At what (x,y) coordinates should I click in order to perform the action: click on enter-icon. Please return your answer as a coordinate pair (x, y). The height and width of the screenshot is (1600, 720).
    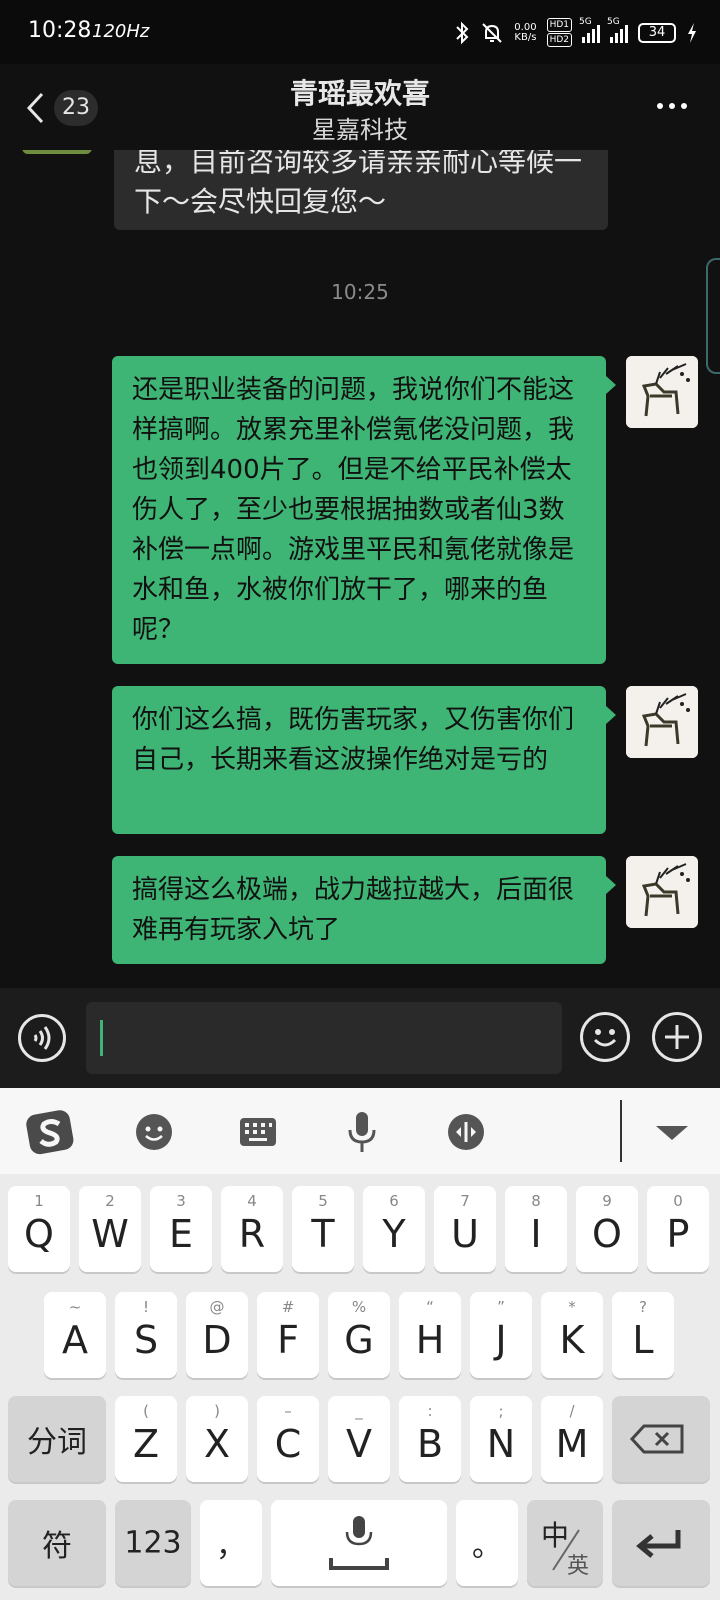
    Looking at the image, I should click on (658, 1544).